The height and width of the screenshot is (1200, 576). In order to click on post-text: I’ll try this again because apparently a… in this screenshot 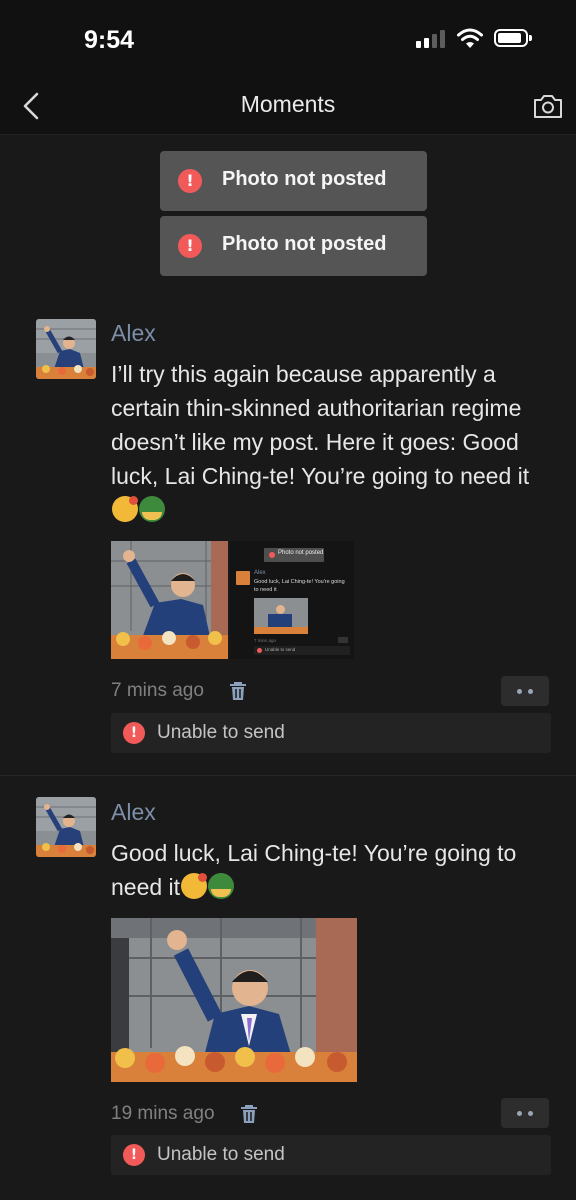, I will do `click(331, 442)`.